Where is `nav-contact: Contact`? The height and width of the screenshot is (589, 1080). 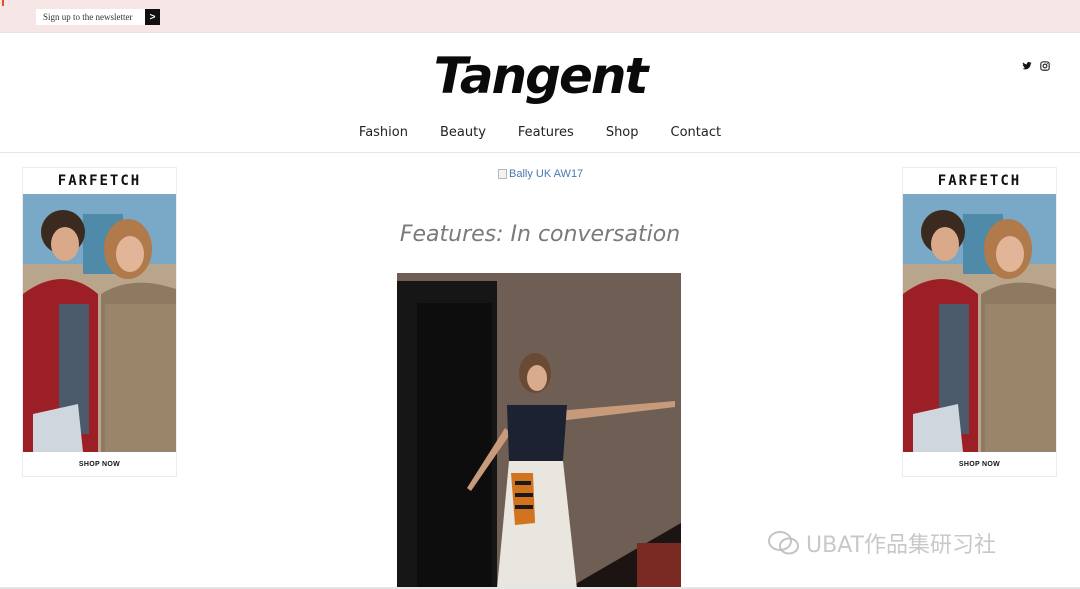
nav-contact: Contact is located at coordinates (696, 132).